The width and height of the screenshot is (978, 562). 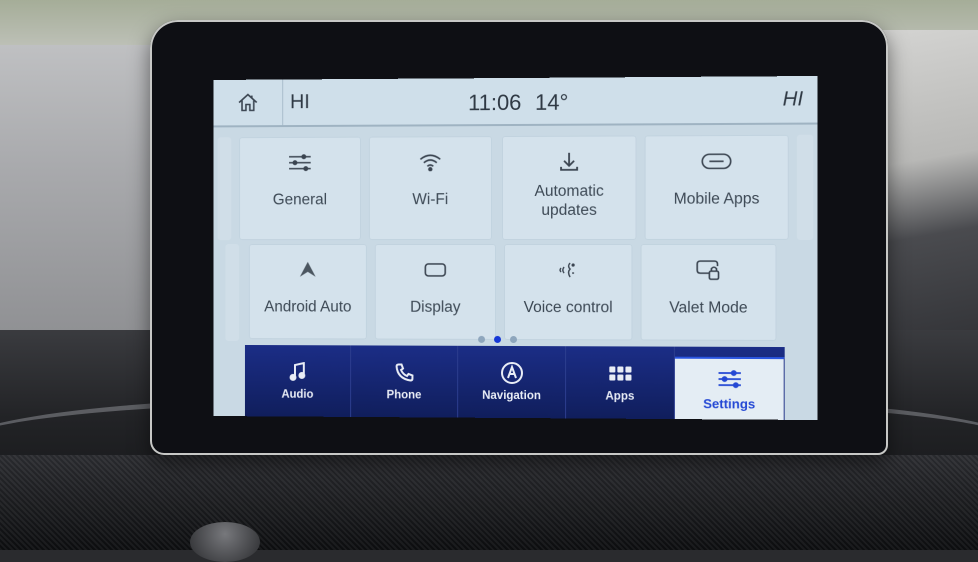 What do you see at coordinates (308, 291) in the screenshot?
I see `tile-android-auto: Android Auto` at bounding box center [308, 291].